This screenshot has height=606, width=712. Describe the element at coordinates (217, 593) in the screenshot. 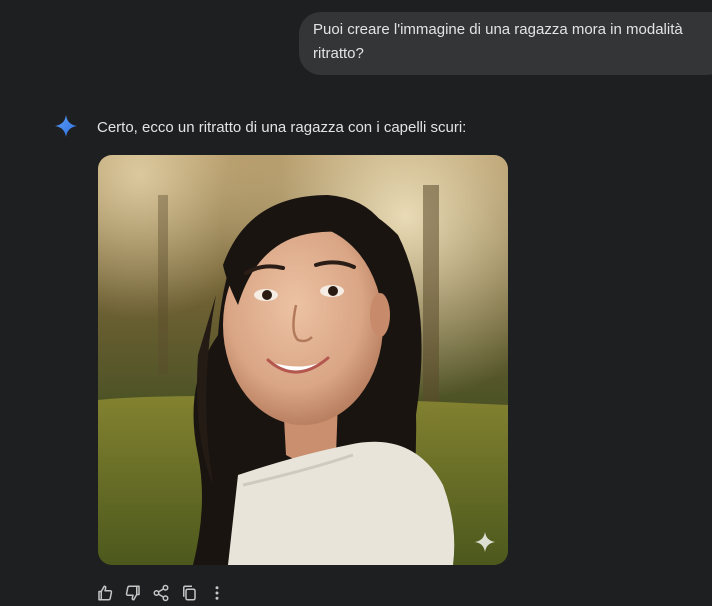

I see `more-options-icon` at that location.